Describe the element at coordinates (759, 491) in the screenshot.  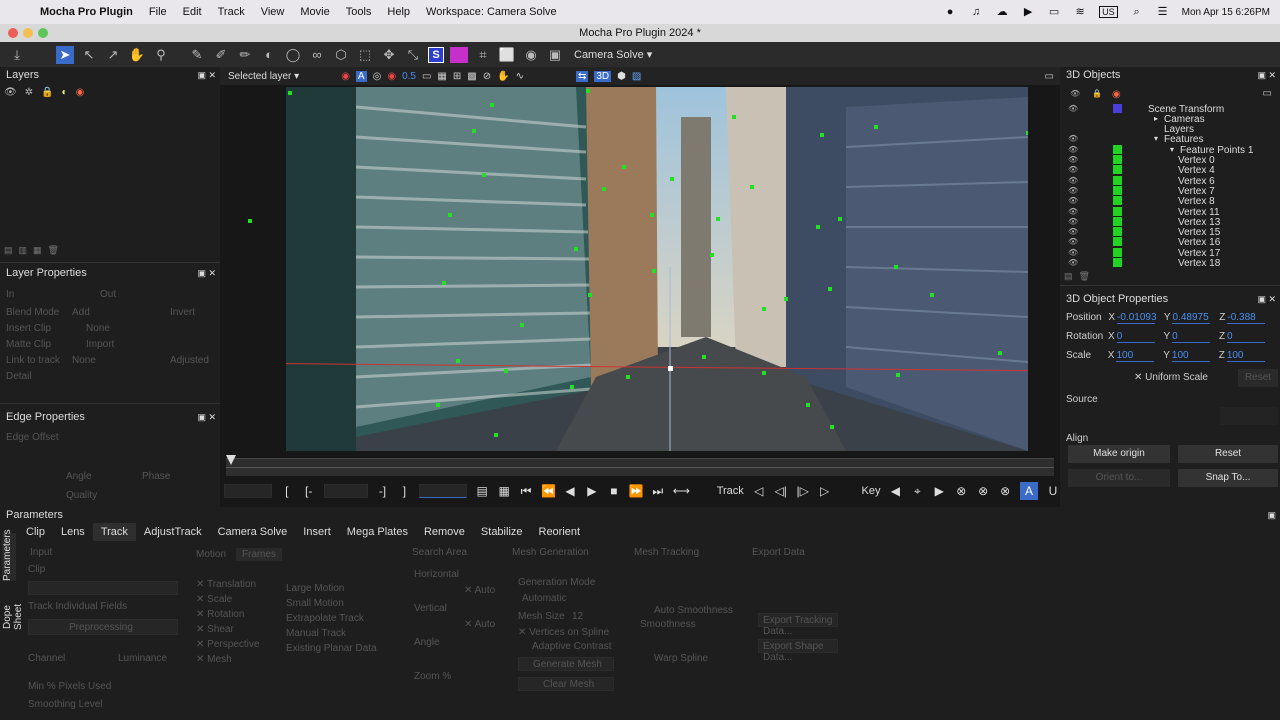
I see `track-back-icon: ◁` at that location.